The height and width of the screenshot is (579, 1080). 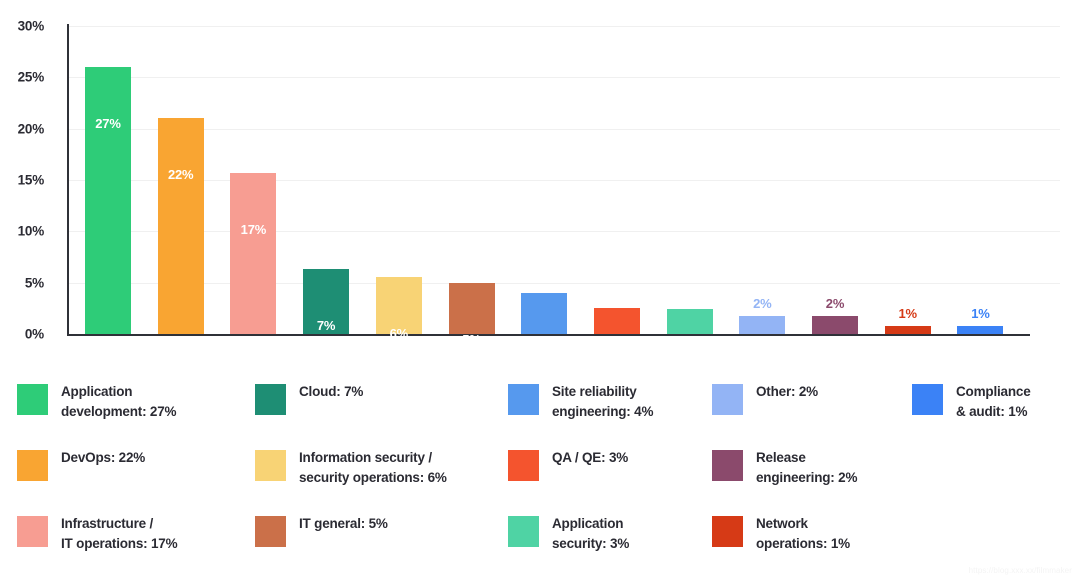 I want to click on legend-label: DevOps: 22%, so click(x=103, y=457).